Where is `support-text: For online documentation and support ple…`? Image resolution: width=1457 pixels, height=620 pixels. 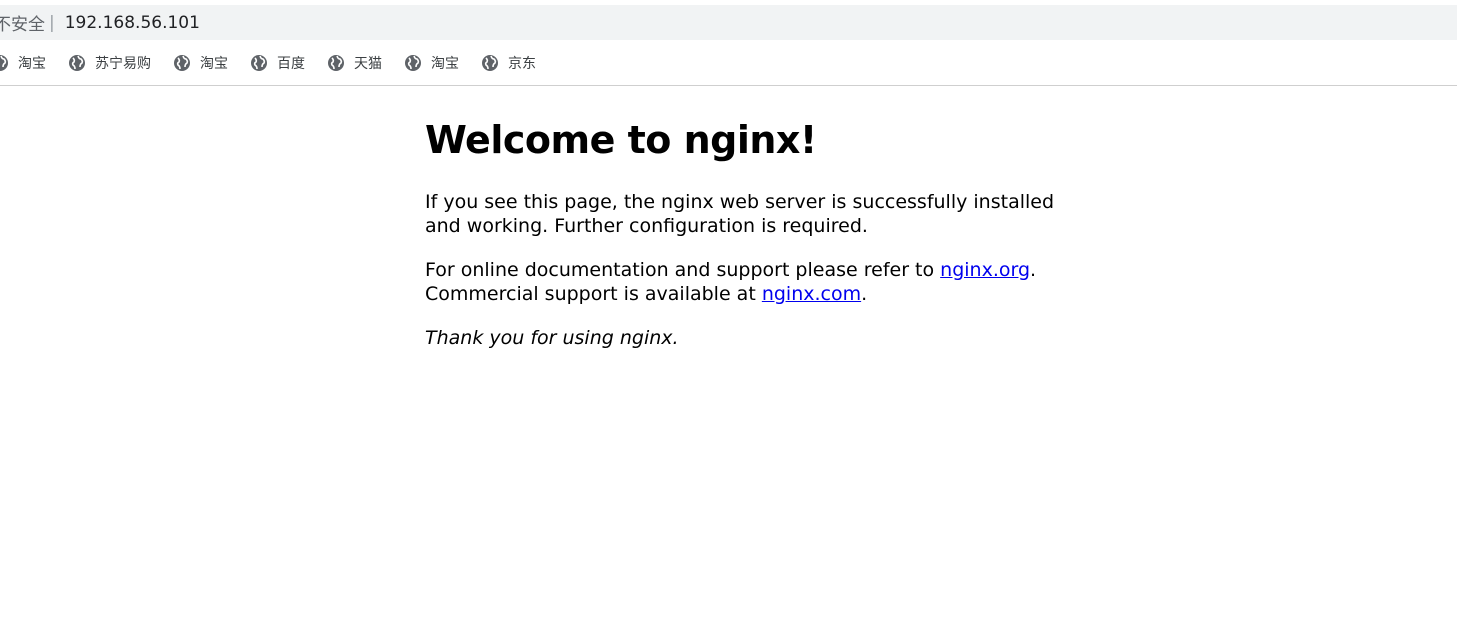 support-text: For online documentation and support ple… is located at coordinates (683, 270).